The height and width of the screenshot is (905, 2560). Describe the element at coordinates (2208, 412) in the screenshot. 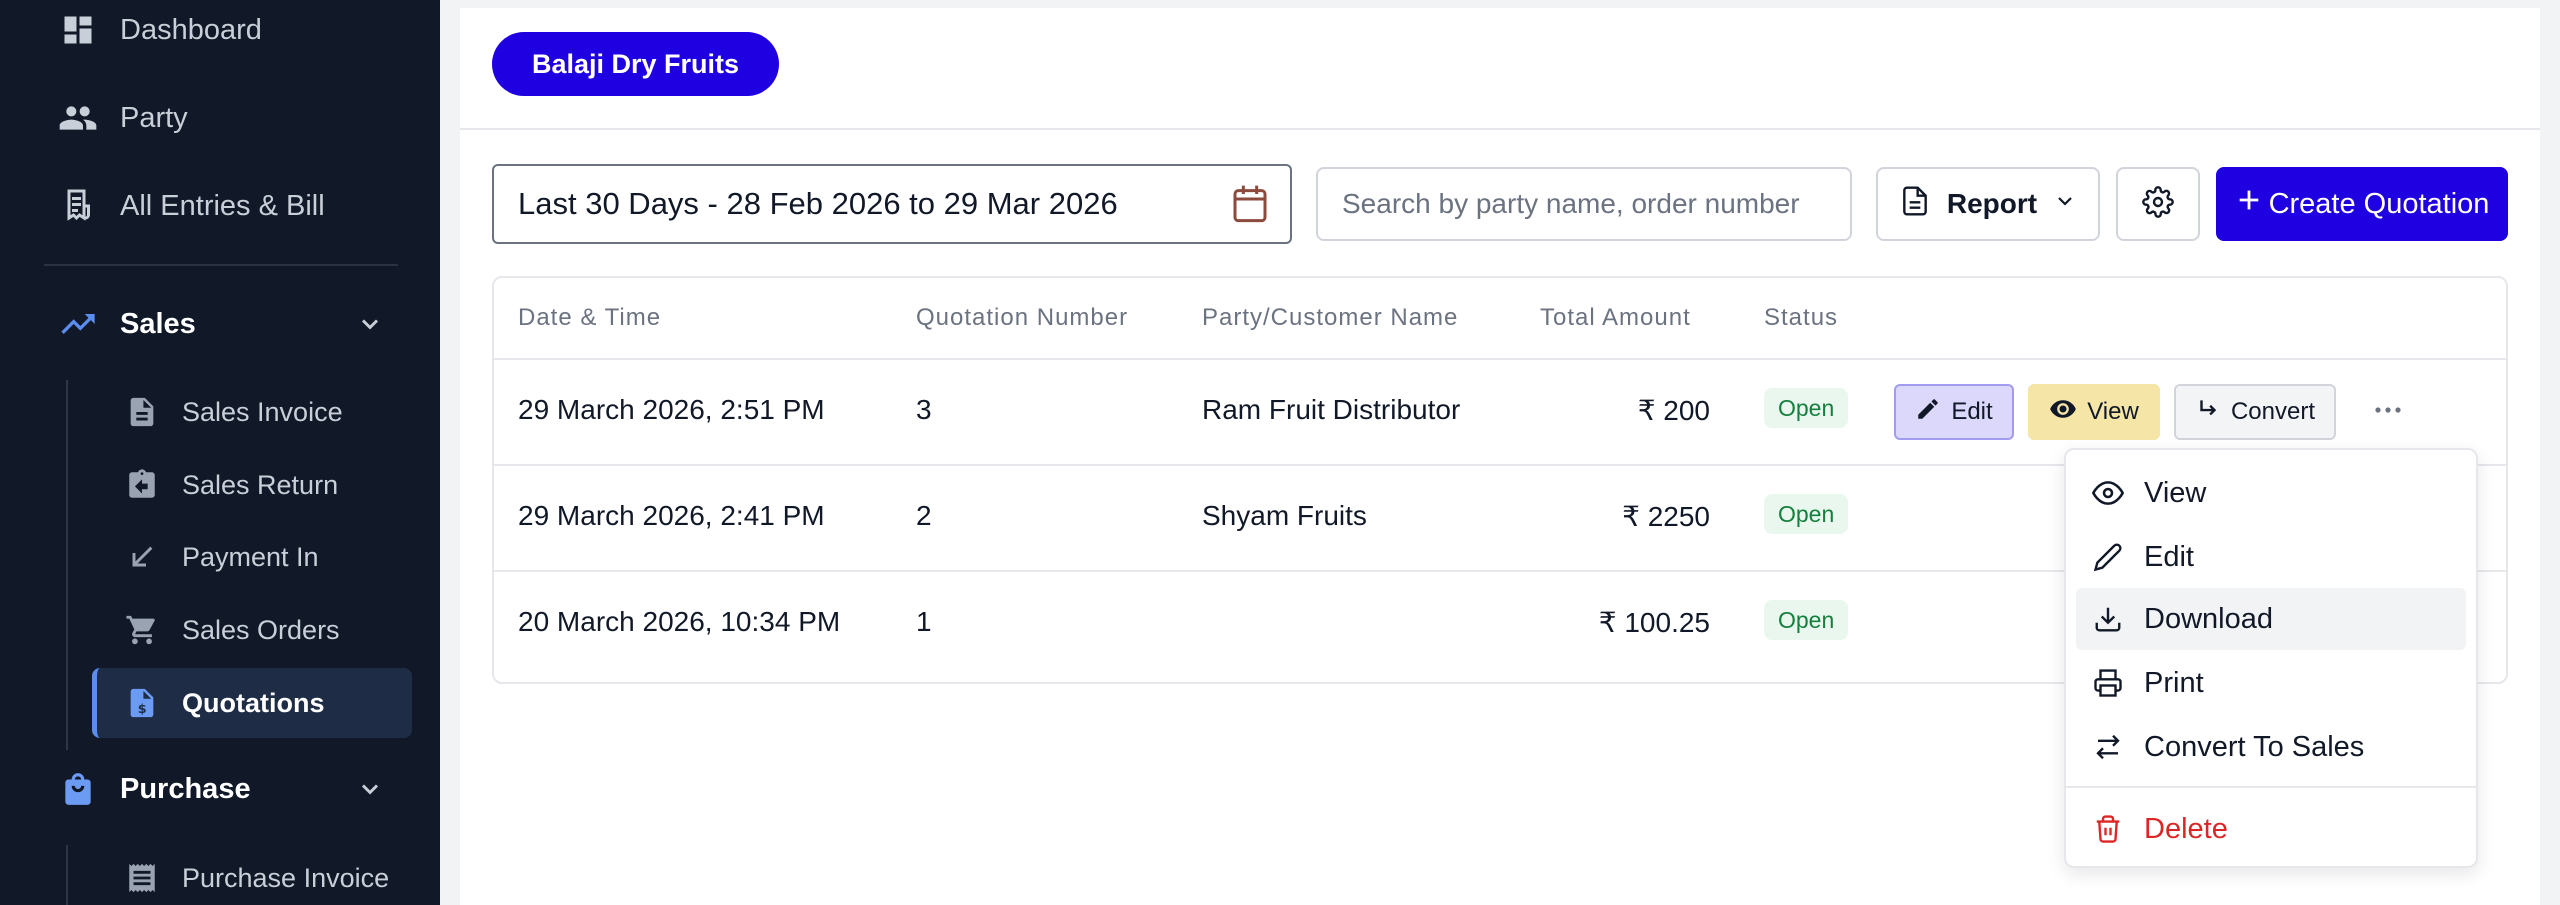

I see `subdirectory-arrow-icon` at that location.